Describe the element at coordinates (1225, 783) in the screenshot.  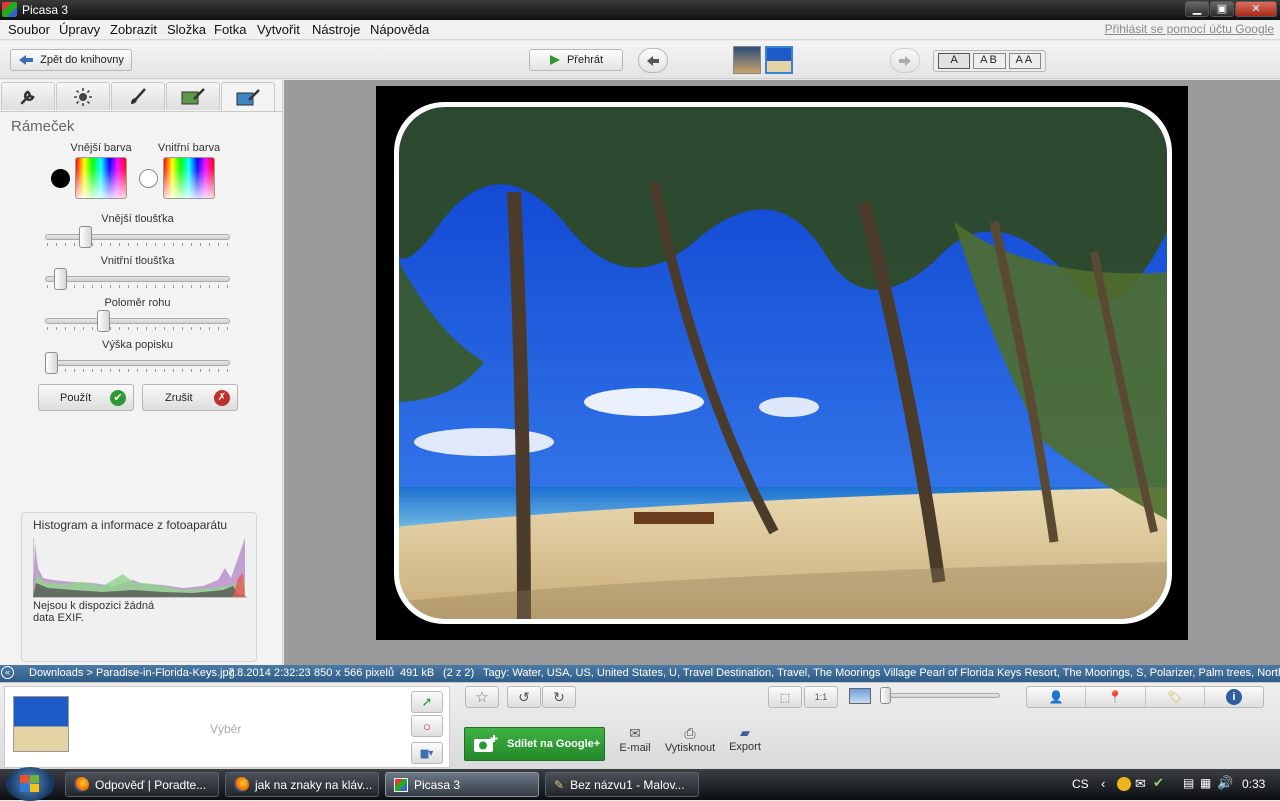
I see `volume-icon: 🔊` at that location.